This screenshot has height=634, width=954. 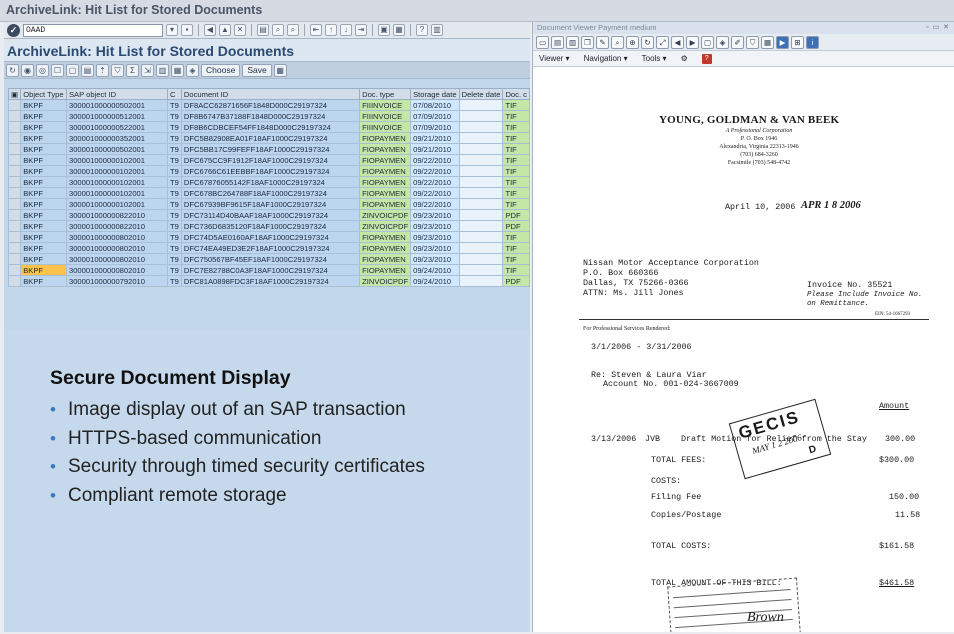 What do you see at coordinates (602, 42) in the screenshot?
I see `annotate-icon: ✎` at bounding box center [602, 42].